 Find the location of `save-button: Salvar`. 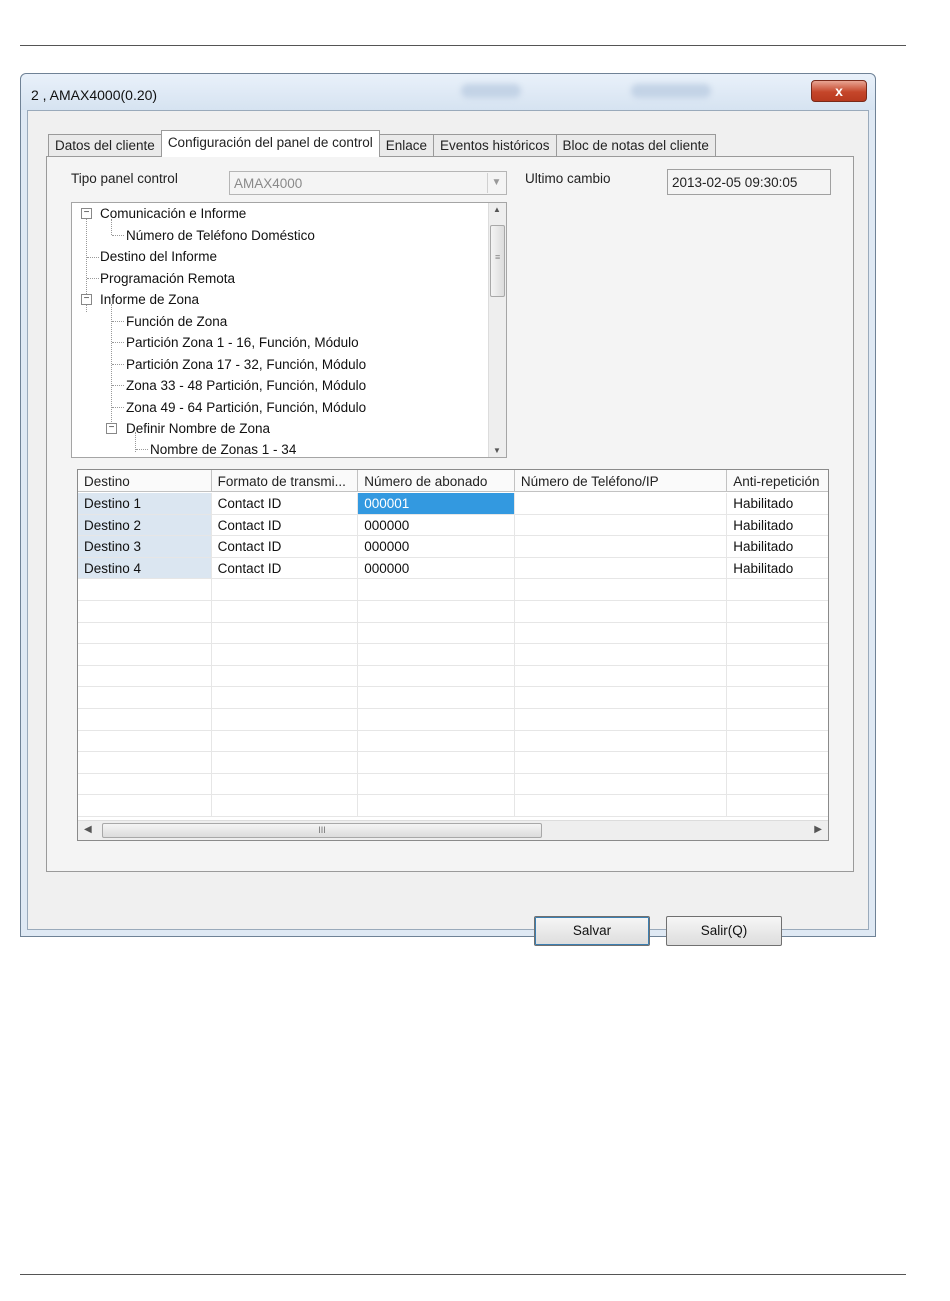

save-button: Salvar is located at coordinates (592, 931).